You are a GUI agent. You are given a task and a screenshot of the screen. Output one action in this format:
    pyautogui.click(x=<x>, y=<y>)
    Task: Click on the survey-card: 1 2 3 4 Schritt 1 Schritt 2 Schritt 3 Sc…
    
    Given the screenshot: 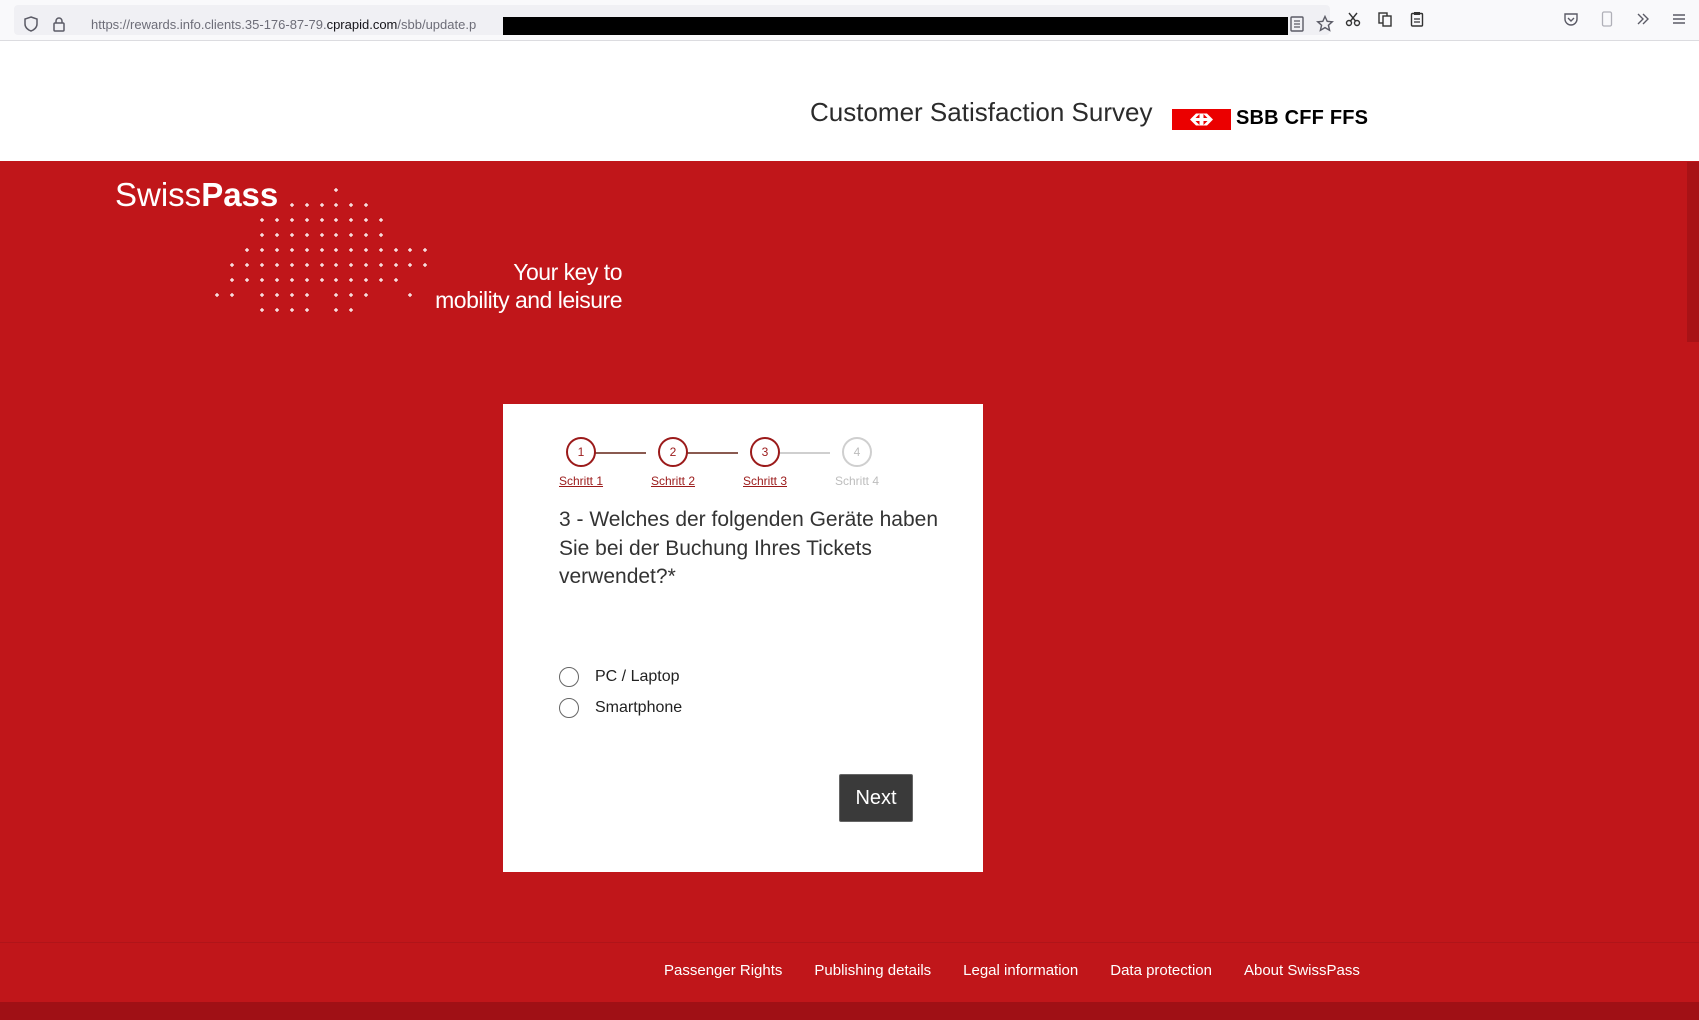 What is the action you would take?
    pyautogui.click(x=743, y=638)
    